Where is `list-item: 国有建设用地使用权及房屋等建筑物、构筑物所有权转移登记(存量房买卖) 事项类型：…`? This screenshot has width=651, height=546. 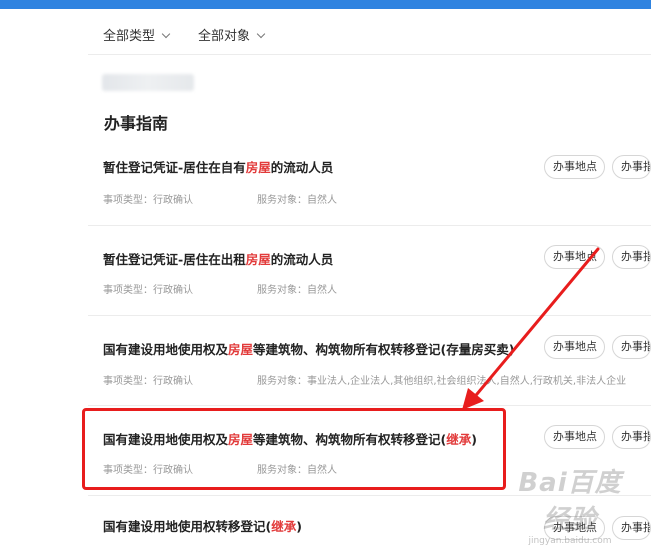
list-item: 国有建设用地使用权及房屋等建筑物、构筑物所有权转移登记(存量房买卖) 事项类型：… is located at coordinates (369, 360).